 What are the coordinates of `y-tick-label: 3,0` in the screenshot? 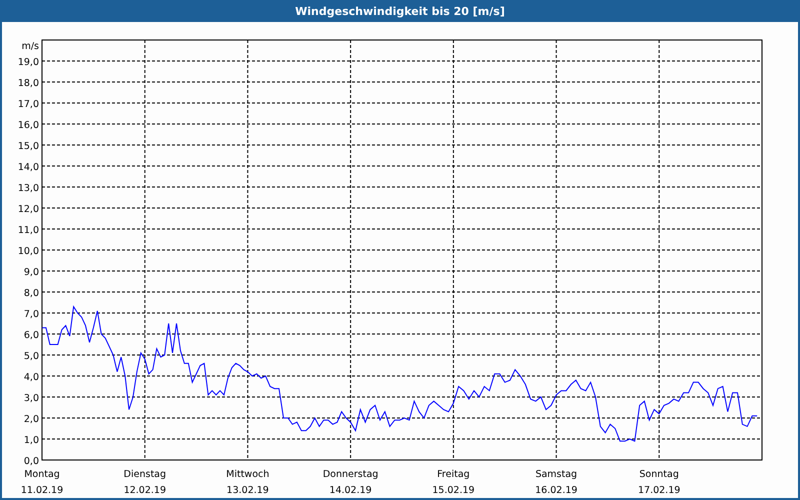 It's located at (31, 398).